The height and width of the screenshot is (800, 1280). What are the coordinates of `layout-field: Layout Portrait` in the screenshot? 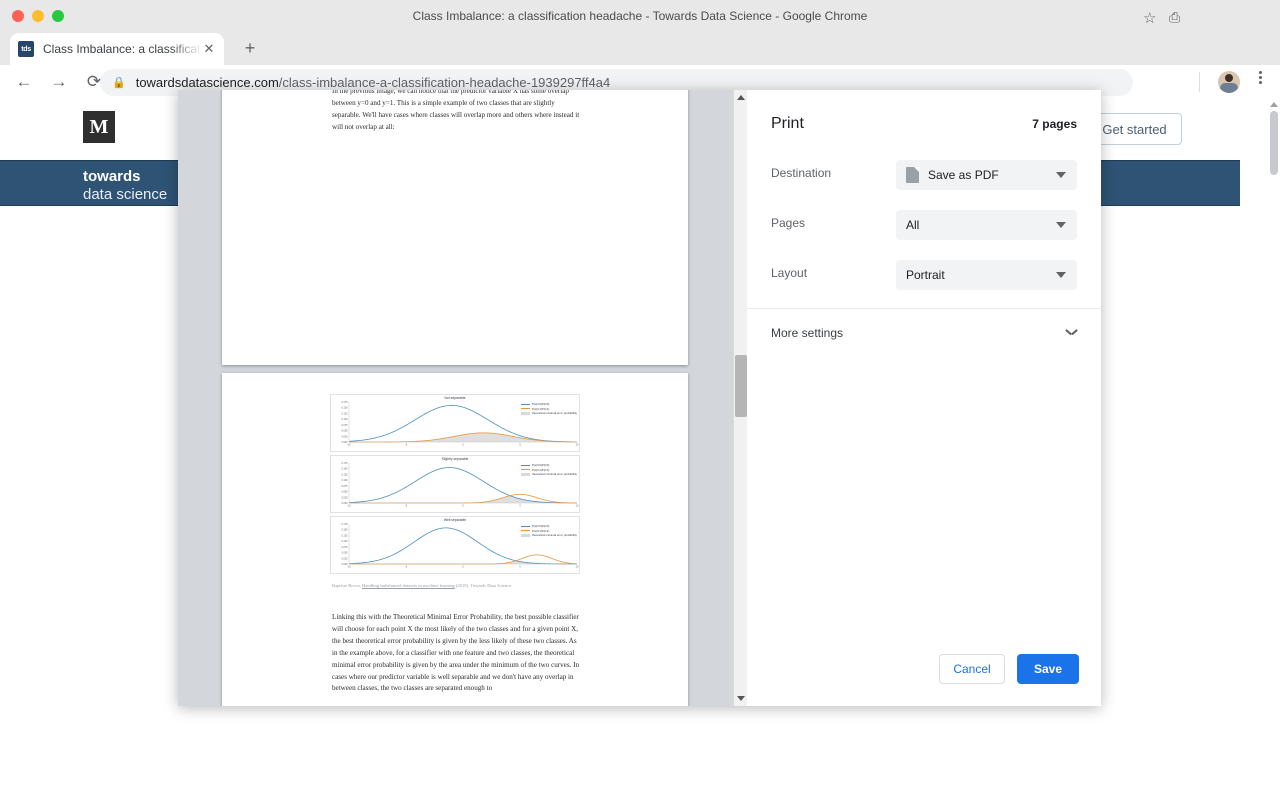 It's located at (924, 275).